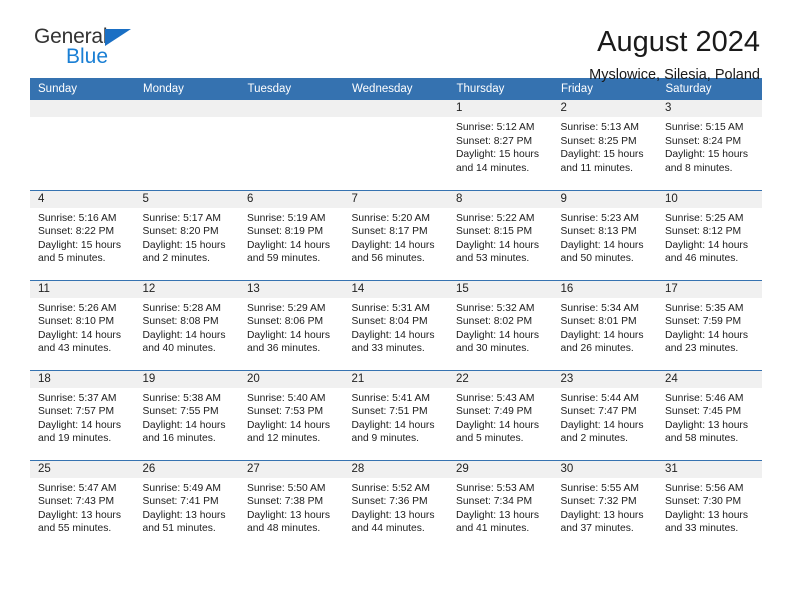 This screenshot has width=792, height=612. Describe the element at coordinates (703, 412) in the screenshot. I see `sunset-time: Sunset: 7:45 PM` at that location.